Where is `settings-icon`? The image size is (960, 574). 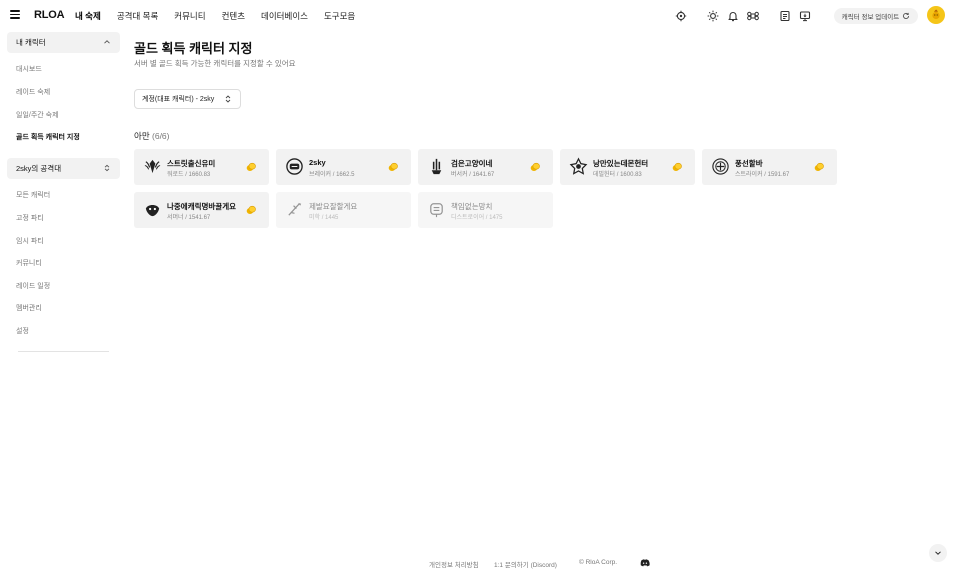
settings-icon is located at coordinates (681, 16).